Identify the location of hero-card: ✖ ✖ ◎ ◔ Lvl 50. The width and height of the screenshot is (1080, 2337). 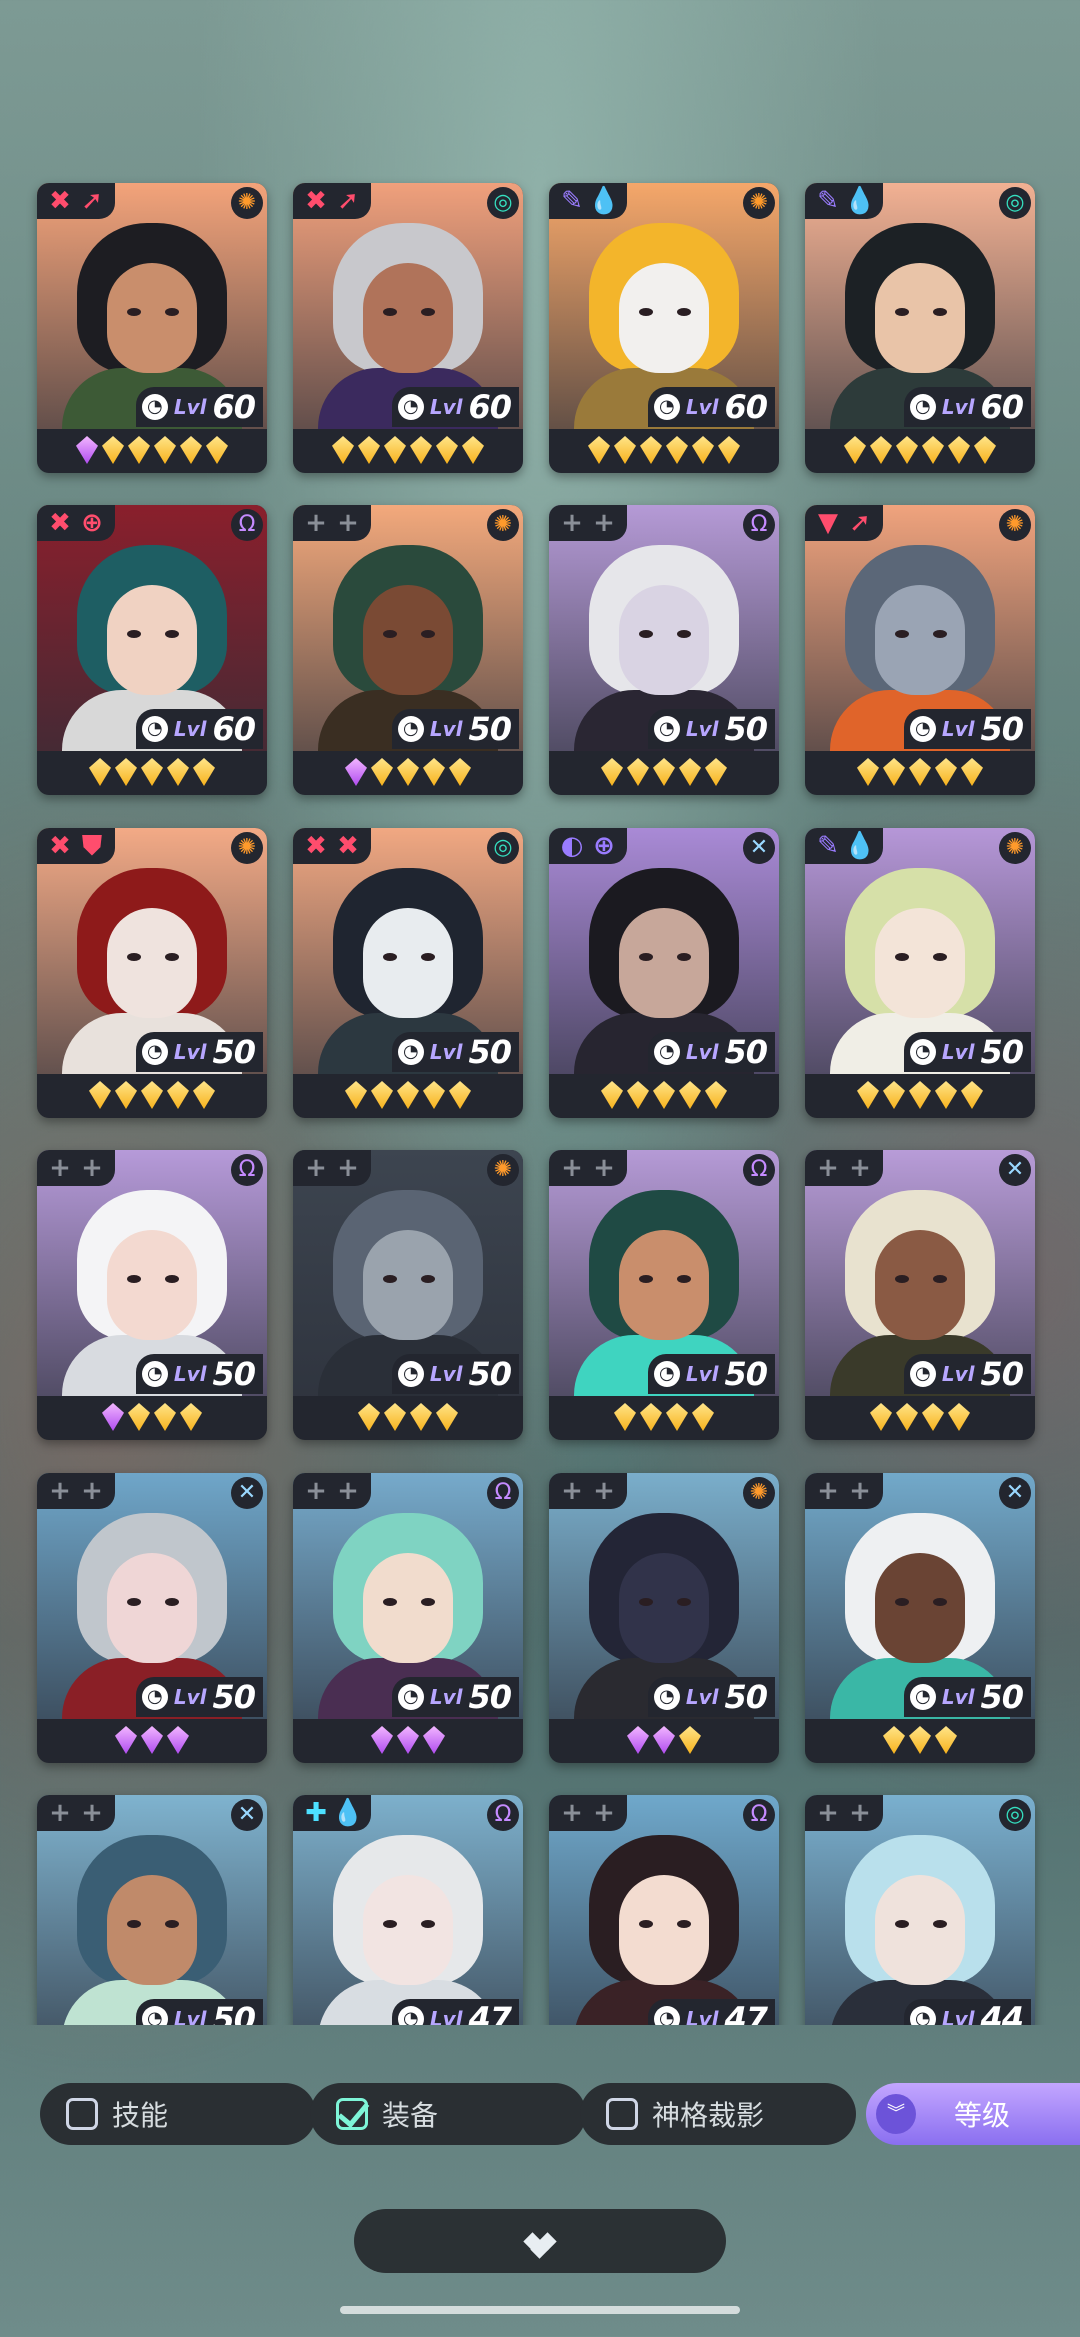
(408, 973).